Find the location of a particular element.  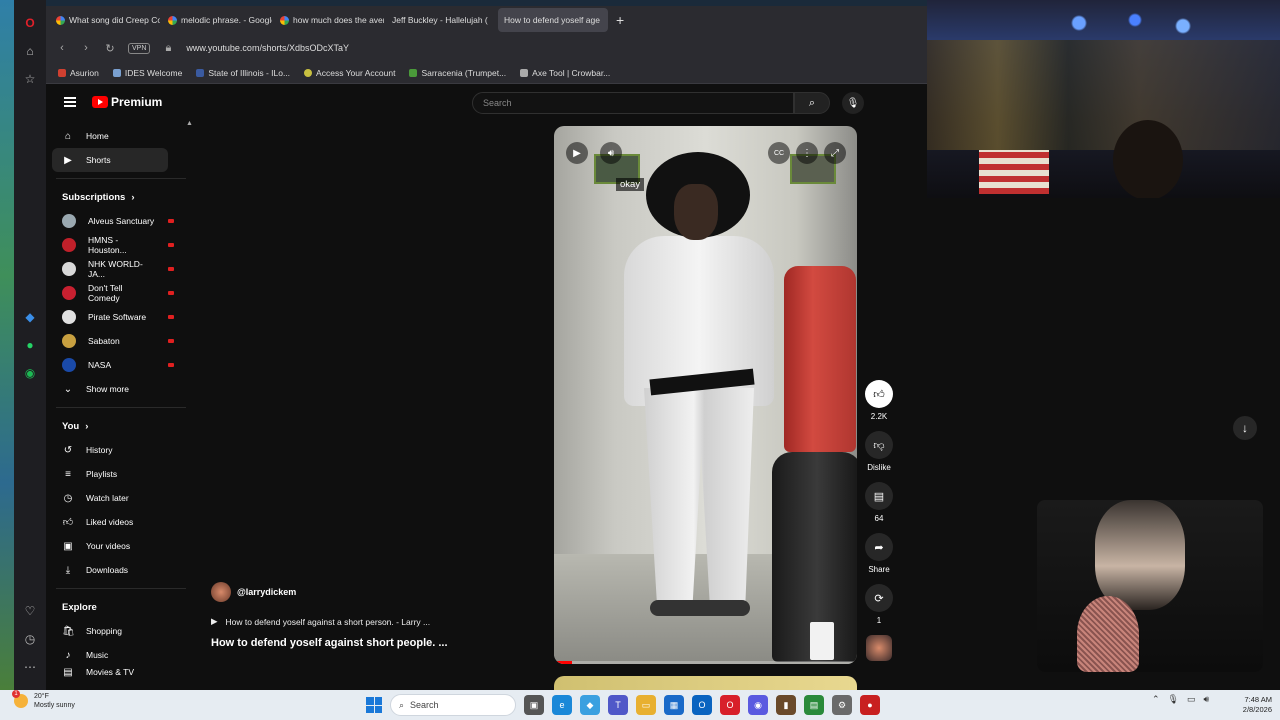

progress-bar is located at coordinates (705, 662).